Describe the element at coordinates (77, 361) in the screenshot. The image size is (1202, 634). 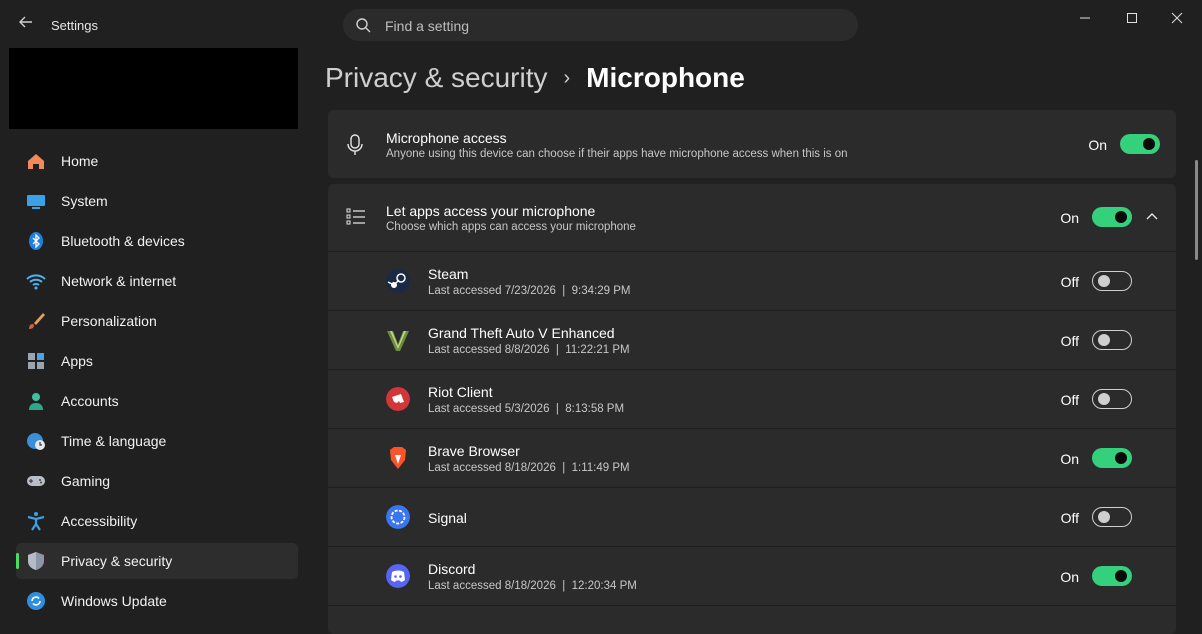
I see `sidebar-item-label: Apps` at that location.